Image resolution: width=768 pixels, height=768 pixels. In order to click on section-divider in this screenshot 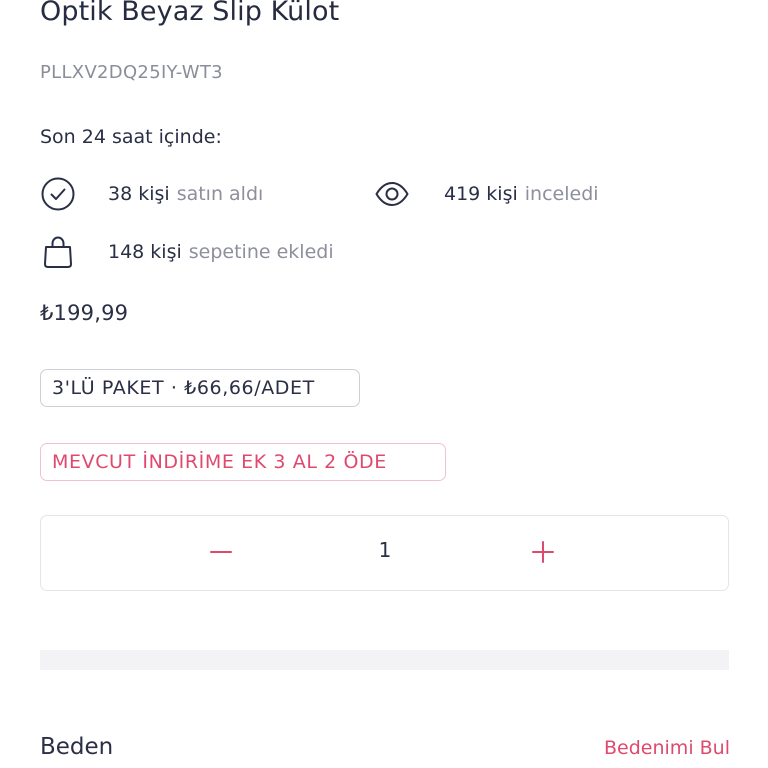, I will do `click(384, 660)`.